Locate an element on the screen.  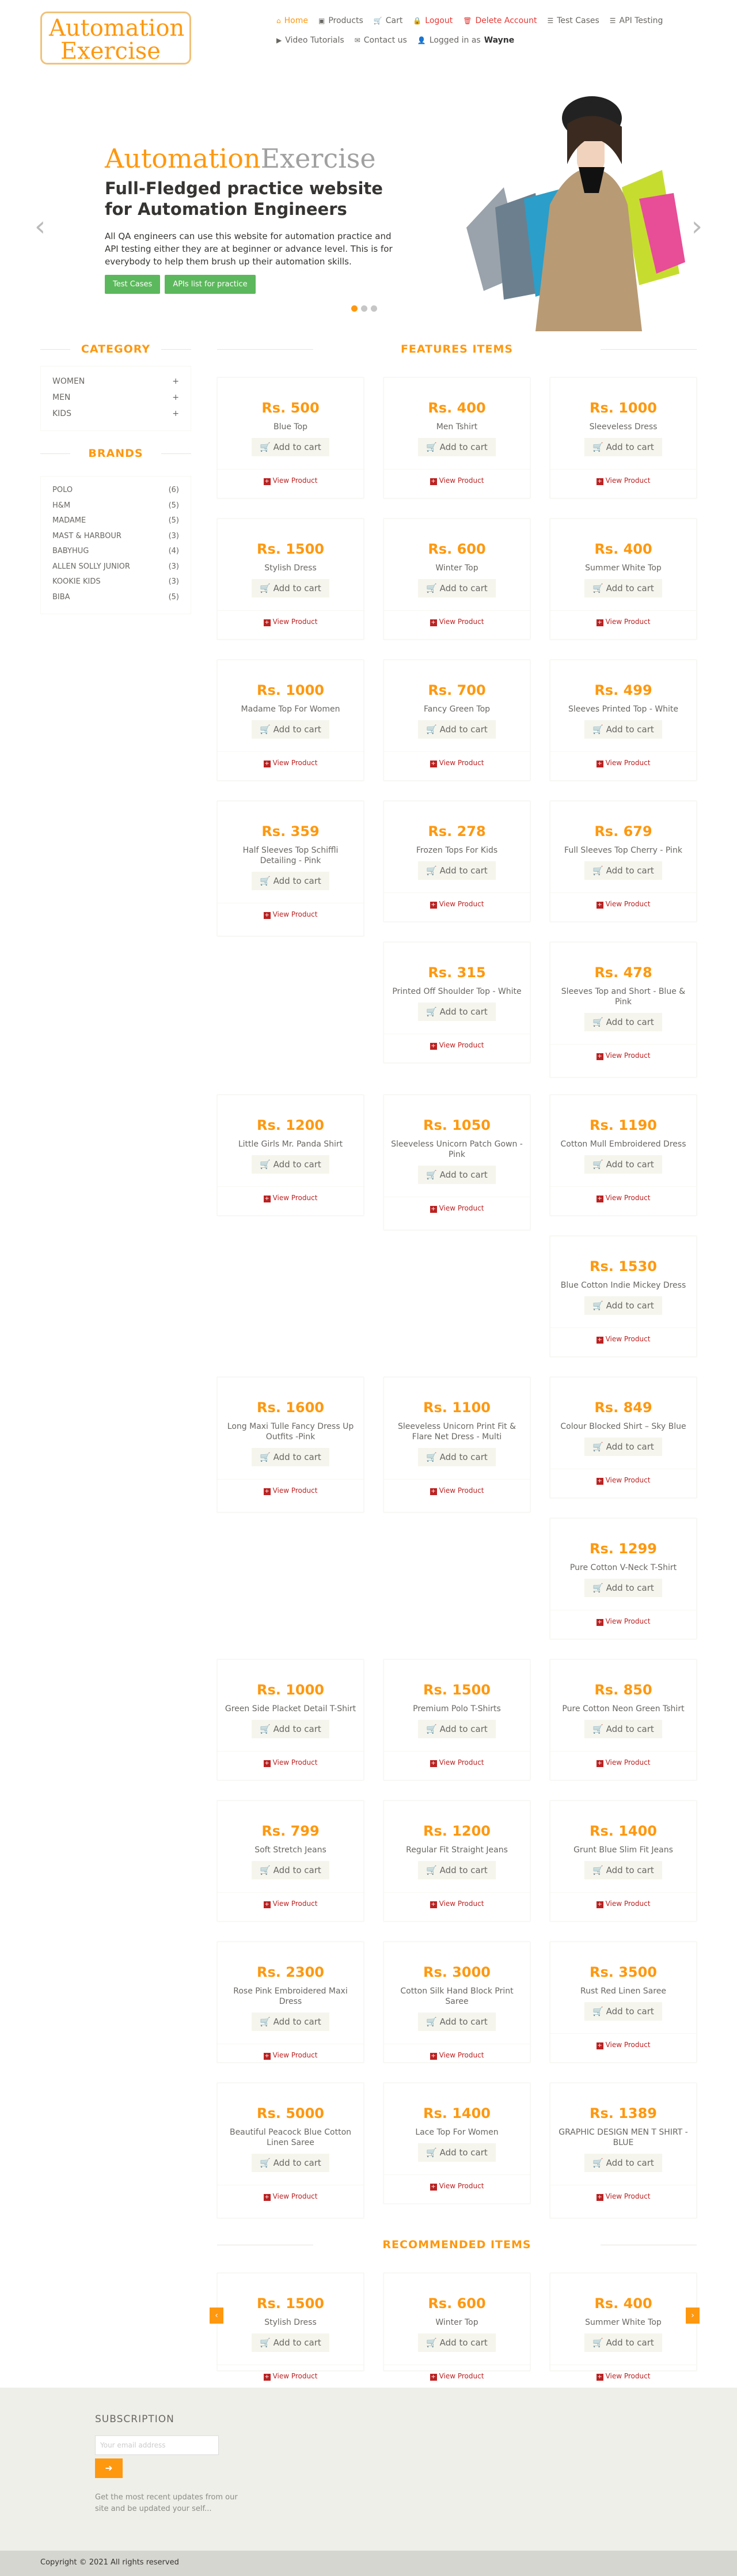
recommended-right-arrow: › is located at coordinates (693, 2316).